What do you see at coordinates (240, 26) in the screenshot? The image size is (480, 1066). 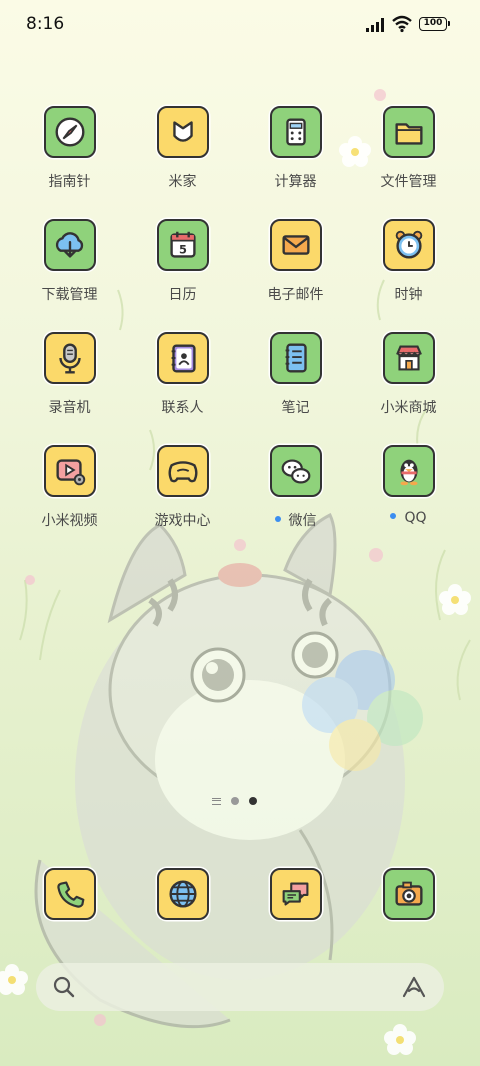 I see `status-bar: 8:16 100` at bounding box center [240, 26].